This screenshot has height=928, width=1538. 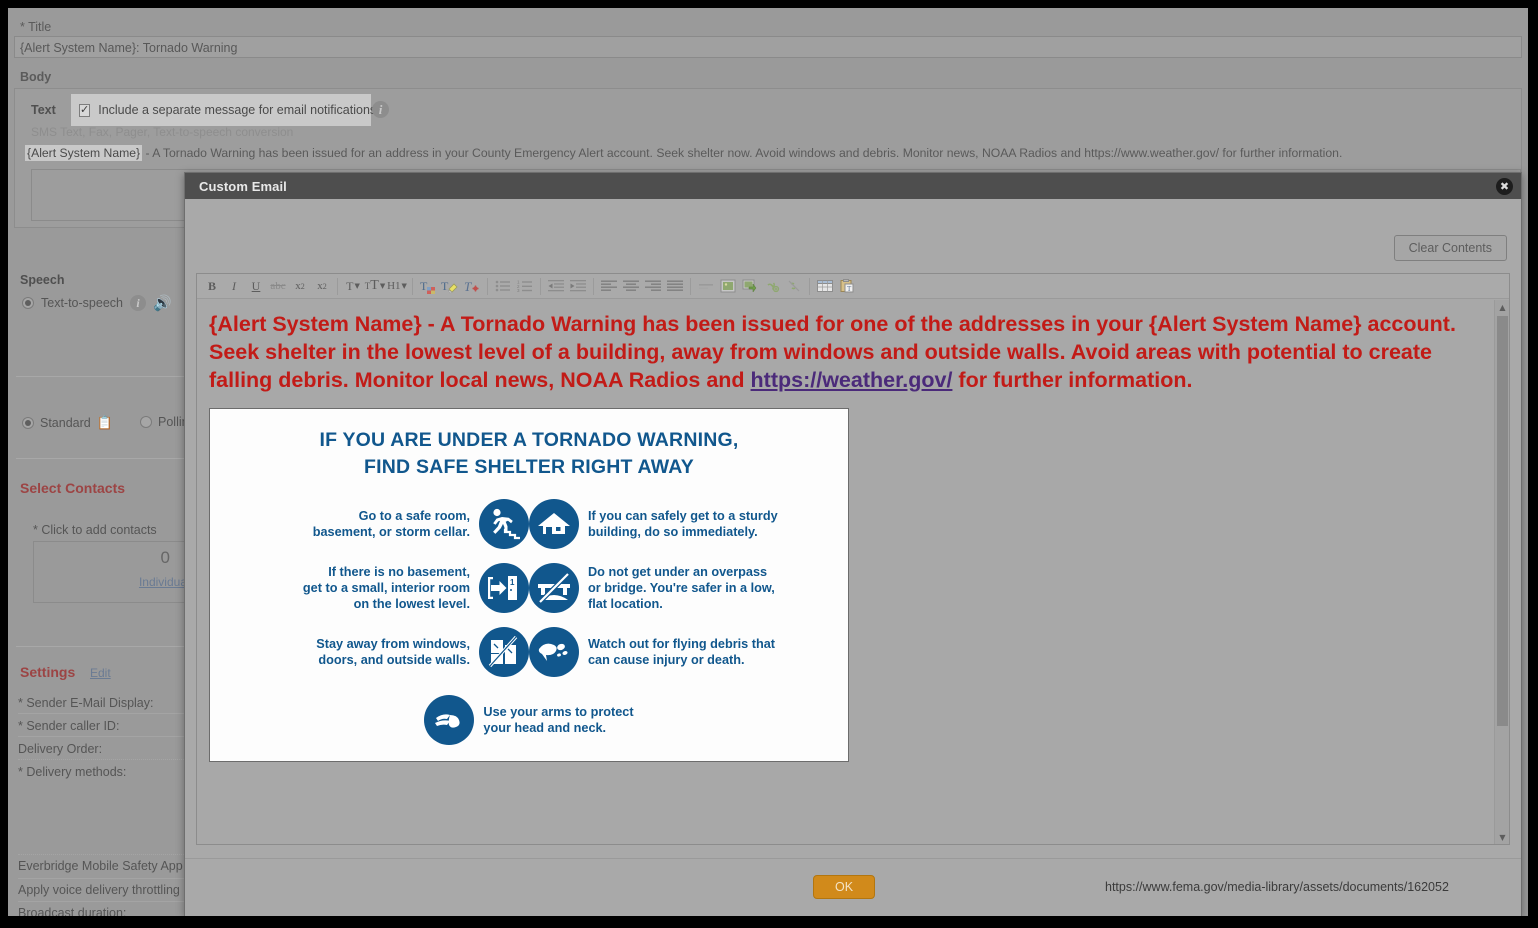 I want to click on bold-button: B, so click(x=212, y=286).